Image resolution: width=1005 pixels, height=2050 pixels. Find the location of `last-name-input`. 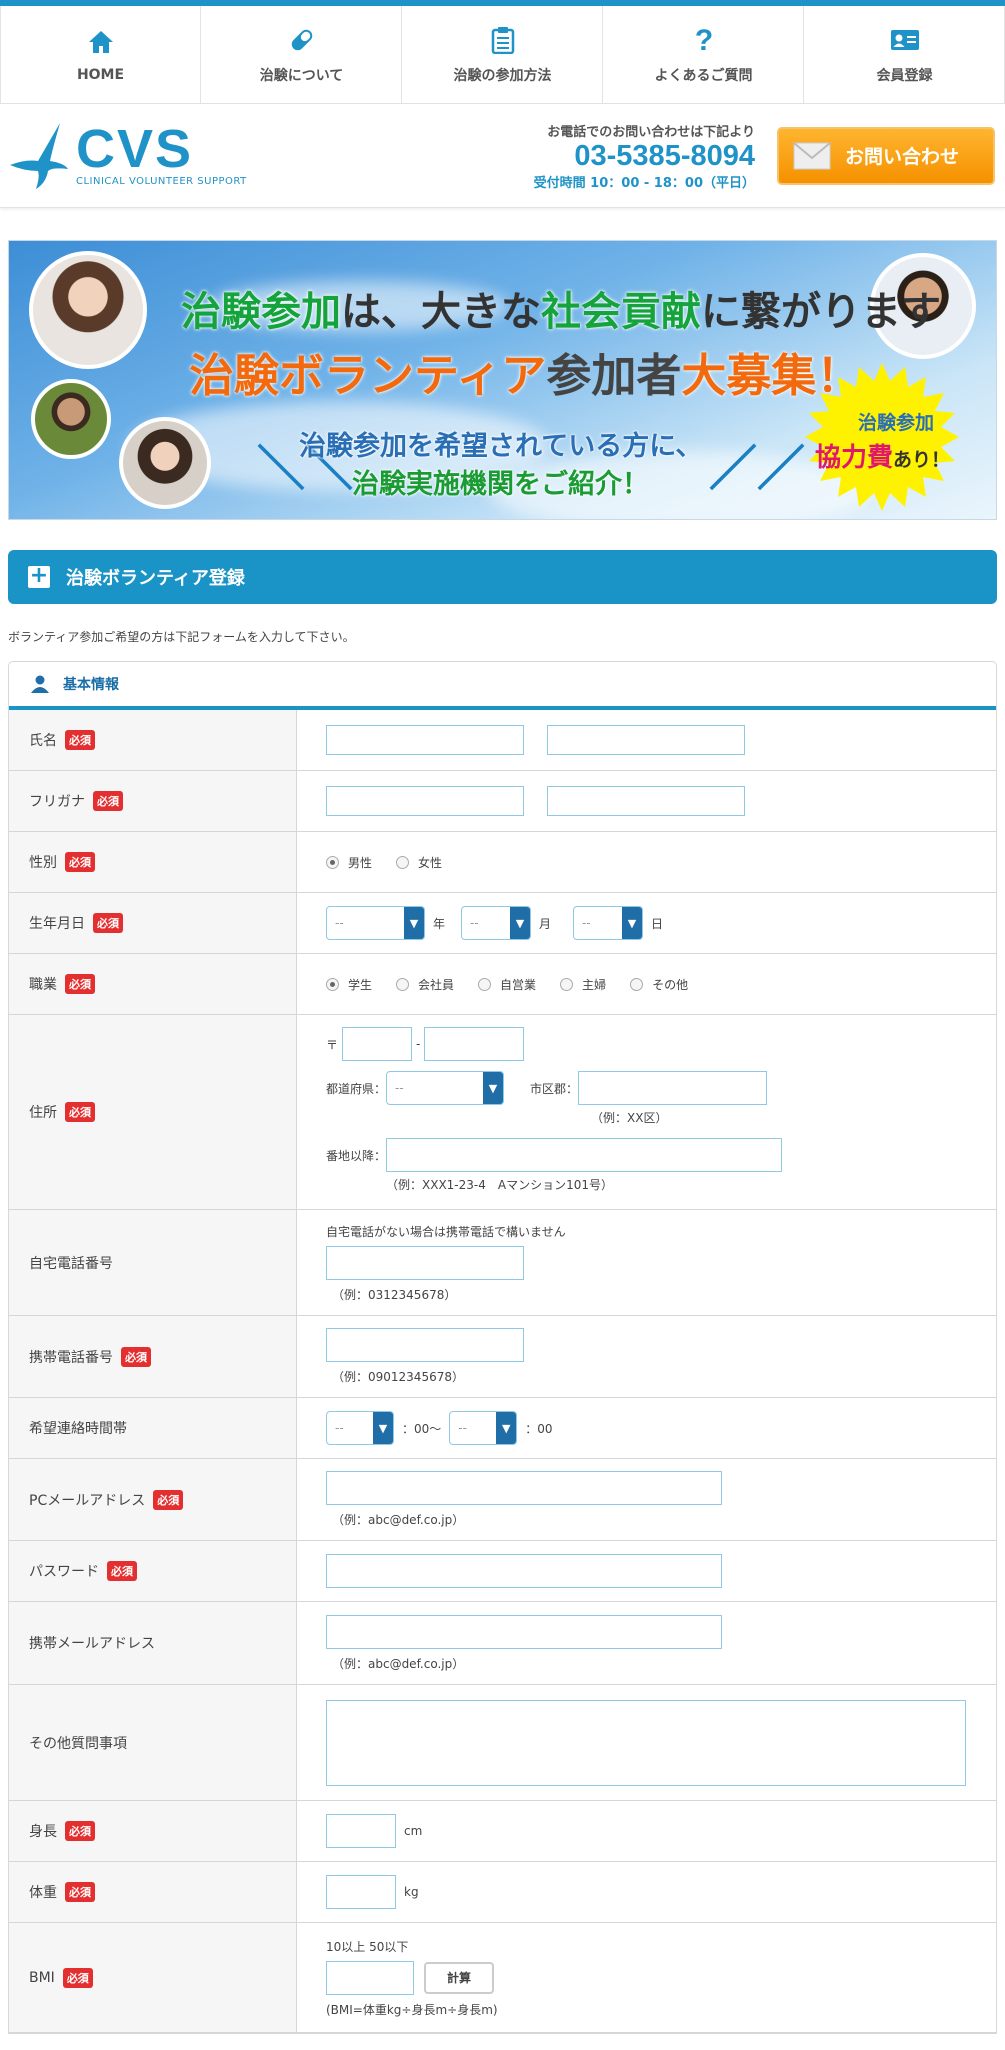

last-name-input is located at coordinates (425, 740).